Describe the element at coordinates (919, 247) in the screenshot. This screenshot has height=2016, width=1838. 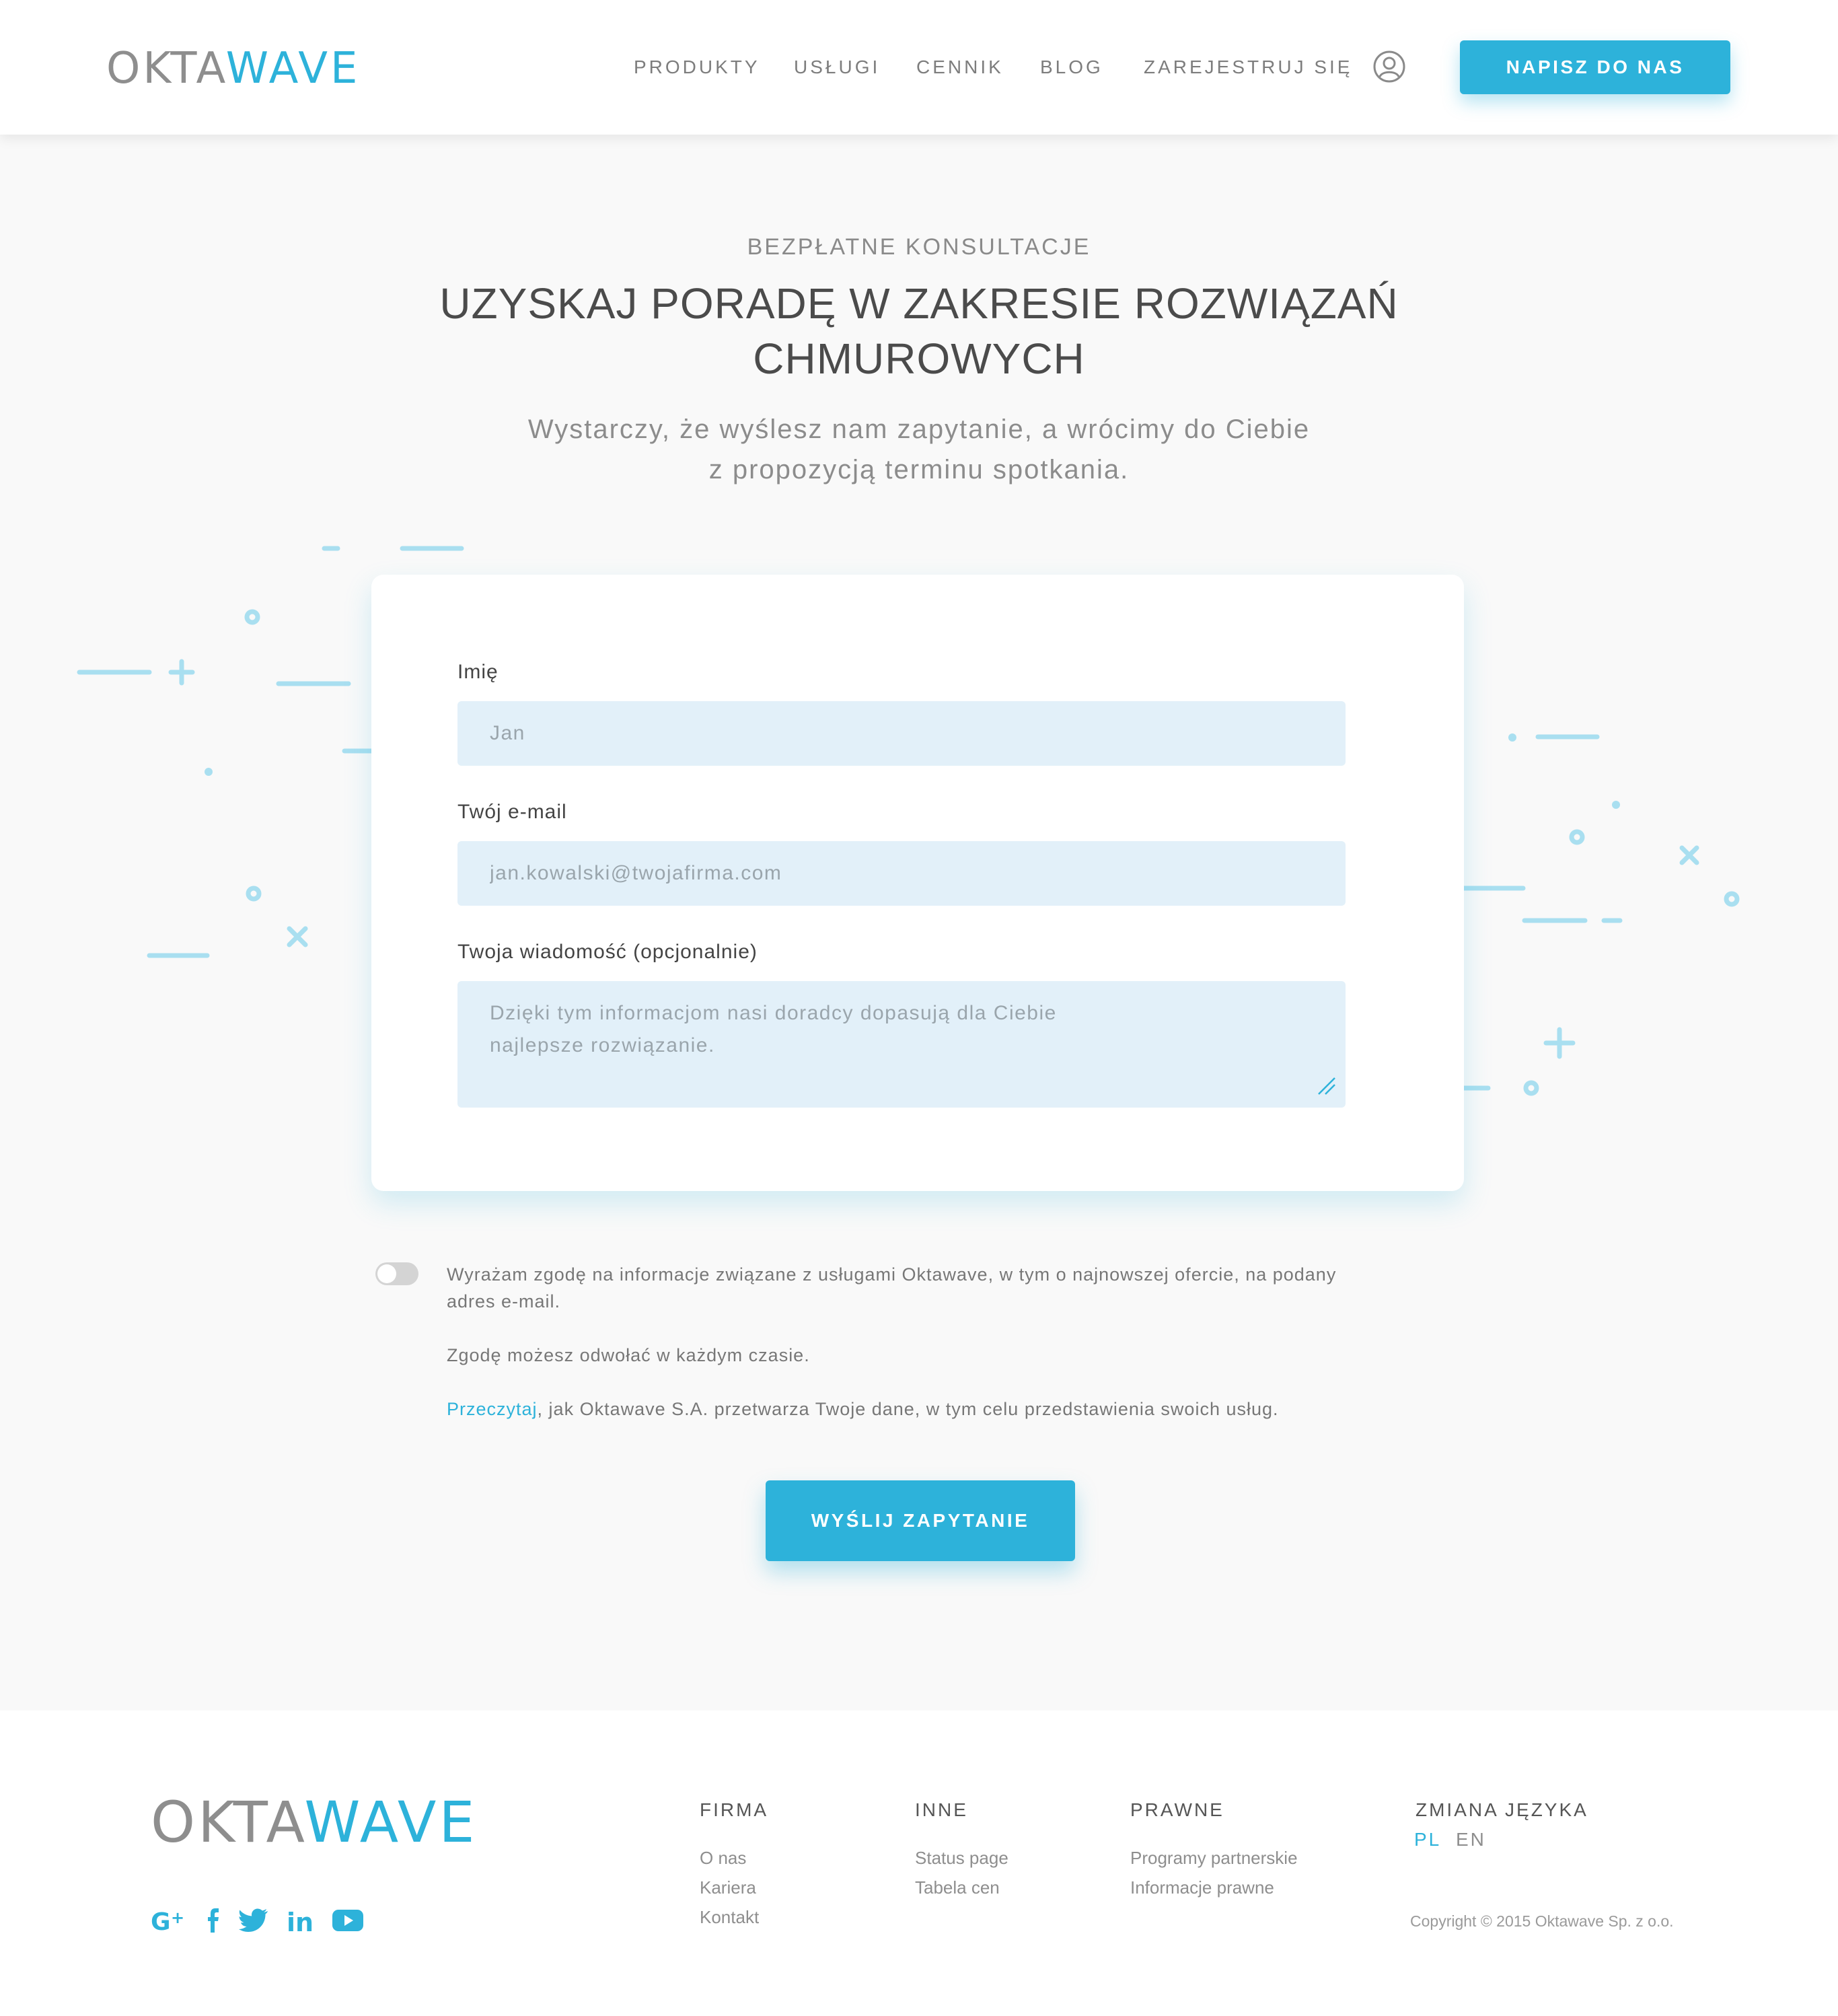
I see `hero-eyebrow: BEZPŁATNE KONSULTACJE` at that location.